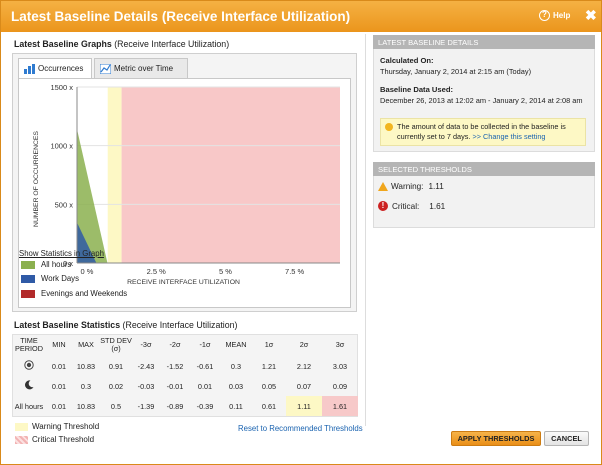 The image size is (602, 465). Describe the element at coordinates (205, 366) in the screenshot. I see `stats-cell: -0.61` at that location.